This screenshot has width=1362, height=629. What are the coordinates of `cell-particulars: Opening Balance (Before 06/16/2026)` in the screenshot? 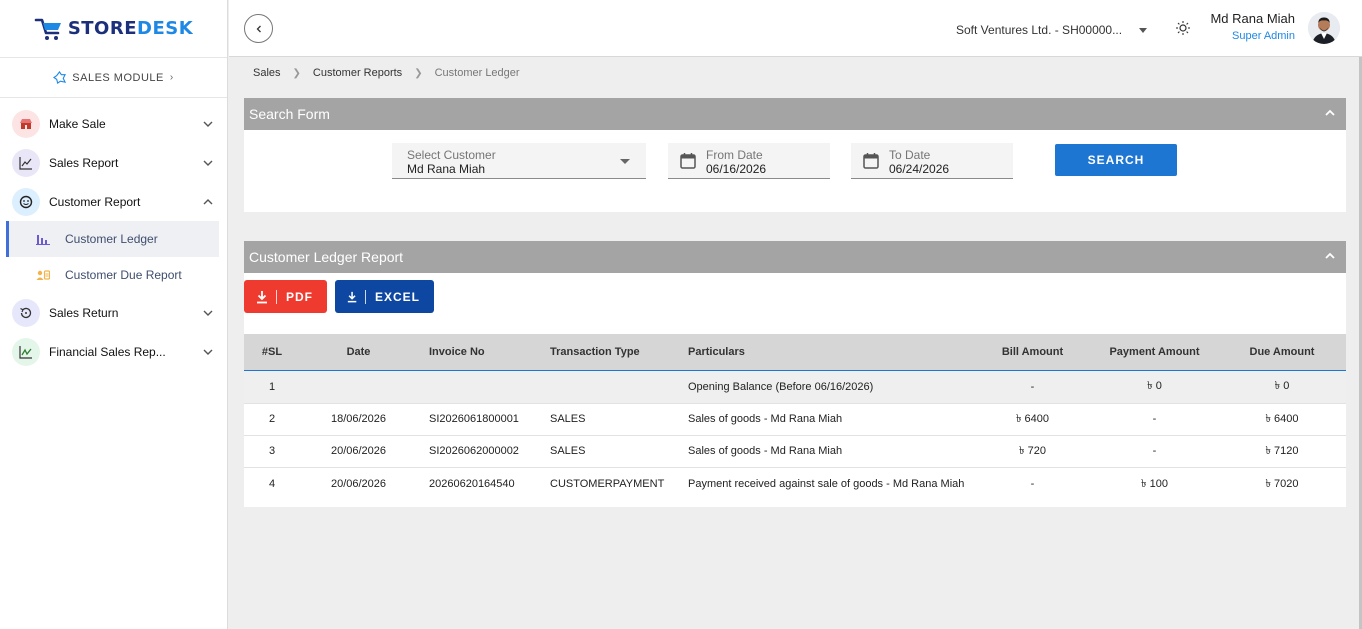 It's located at (781, 386).